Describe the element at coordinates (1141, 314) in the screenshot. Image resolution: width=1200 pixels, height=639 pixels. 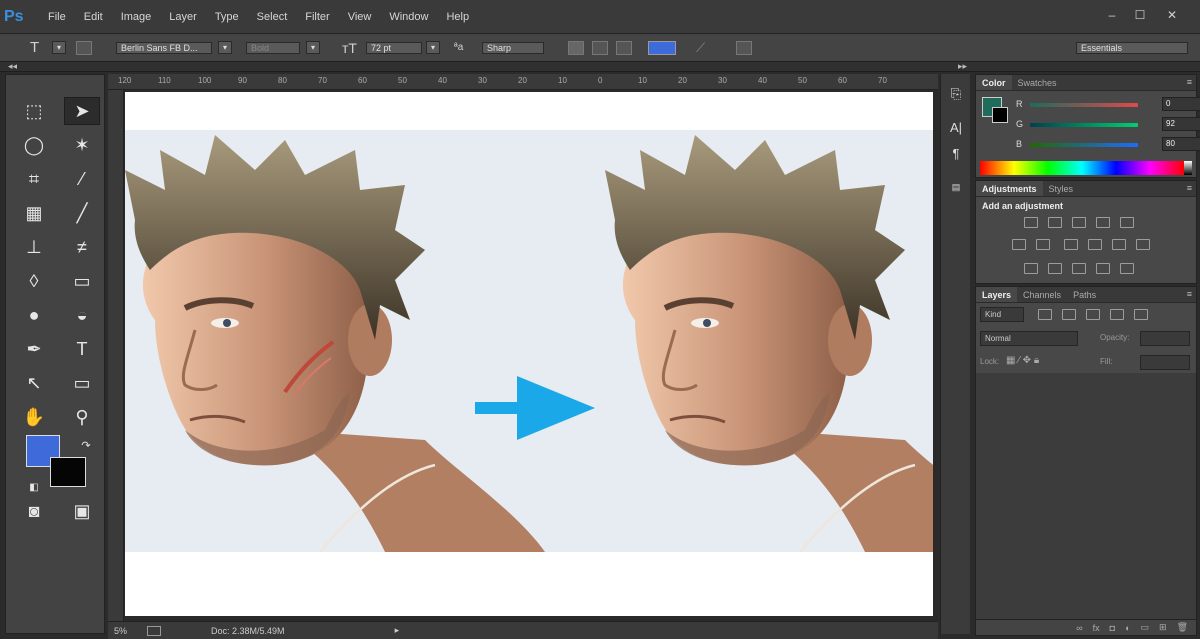
I see `filter-smart-icon` at that location.